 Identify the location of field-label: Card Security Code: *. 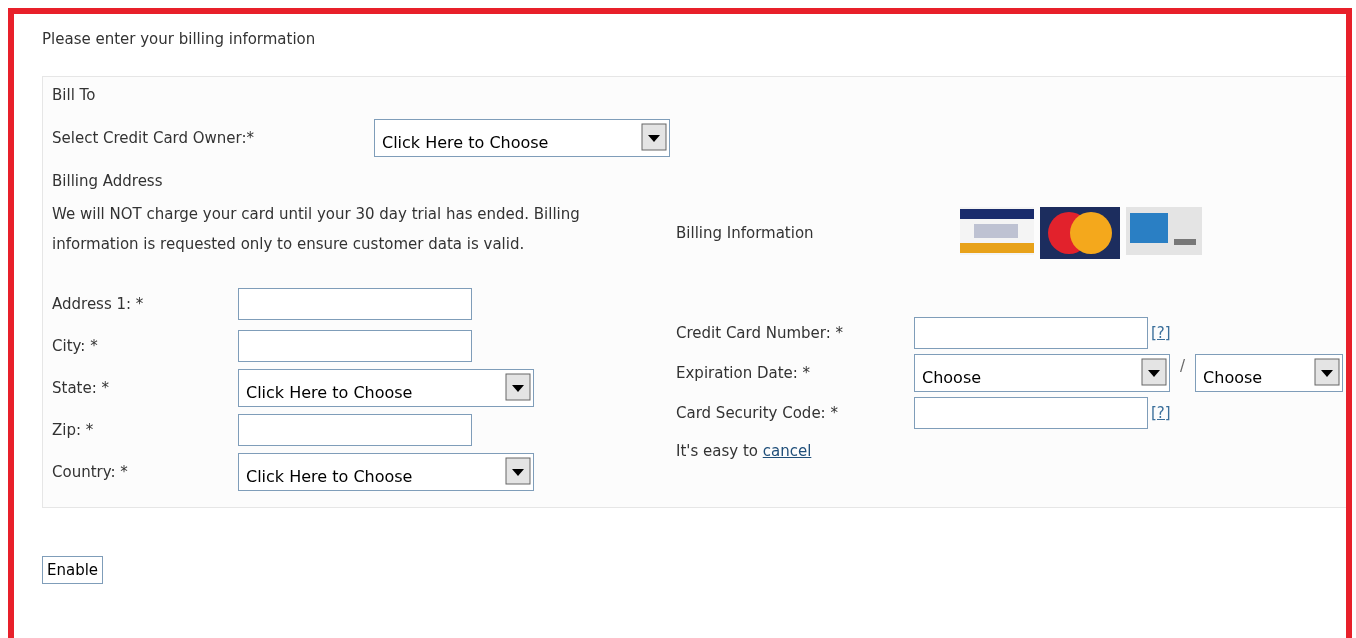
(757, 413).